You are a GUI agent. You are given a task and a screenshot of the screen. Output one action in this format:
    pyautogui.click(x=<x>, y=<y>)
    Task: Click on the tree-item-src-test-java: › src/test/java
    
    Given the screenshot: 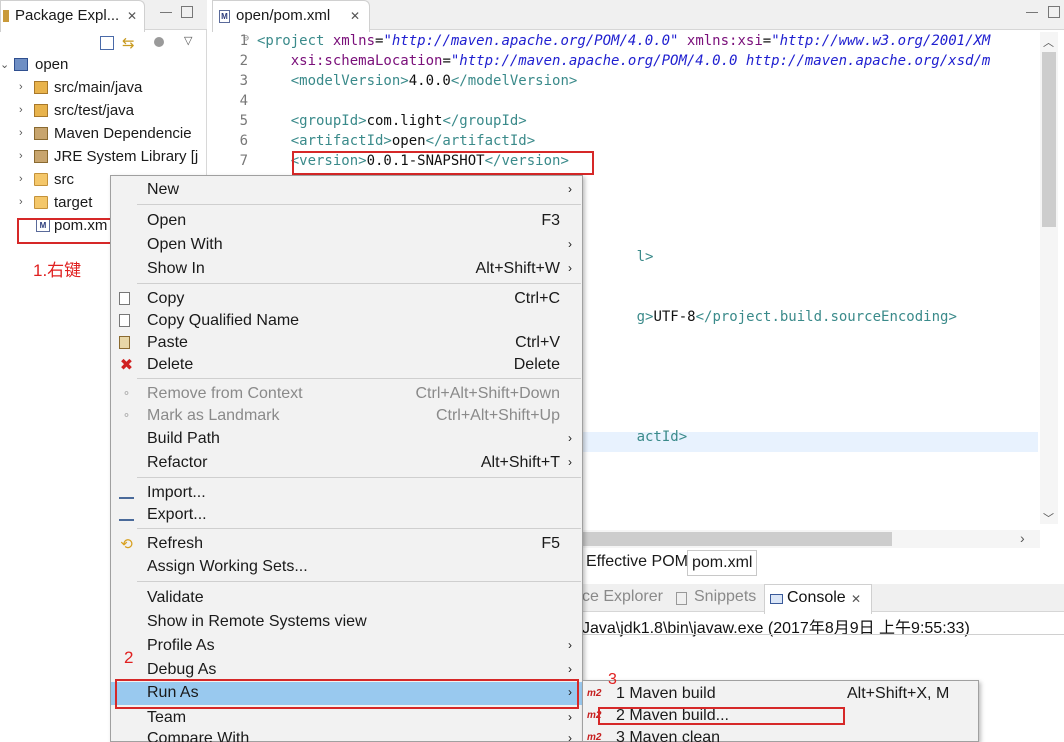 What is the action you would take?
    pyautogui.click(x=103, y=111)
    